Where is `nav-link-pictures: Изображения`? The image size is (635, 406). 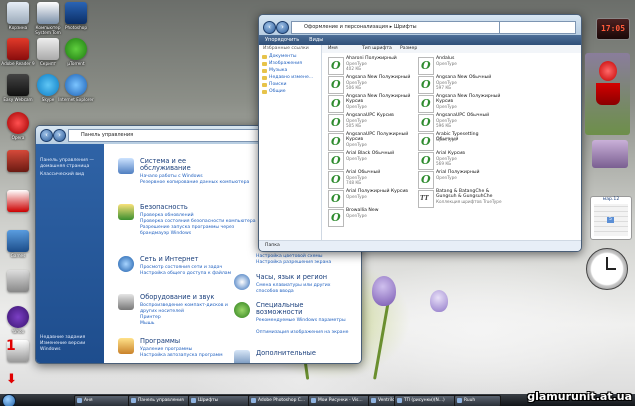
nav-link-pictures: Изображения is located at coordinates (290, 63).